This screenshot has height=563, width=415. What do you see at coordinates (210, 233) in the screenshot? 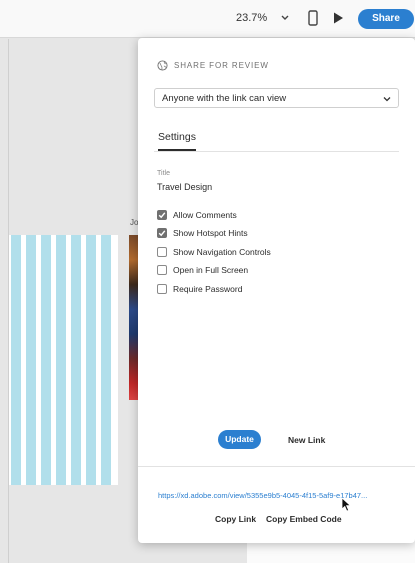
I see `checkbox-label: Show Hotspot Hints` at bounding box center [210, 233].